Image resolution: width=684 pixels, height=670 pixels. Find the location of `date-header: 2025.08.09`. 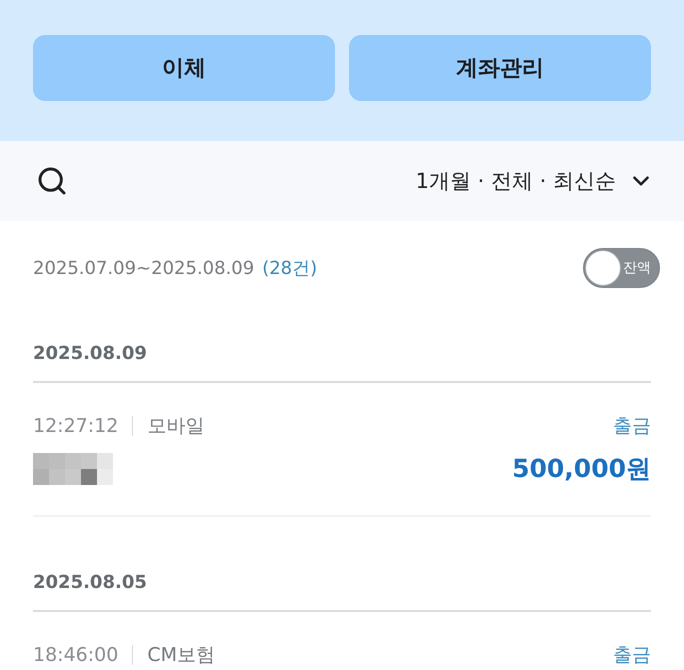

date-header: 2025.08.09 is located at coordinates (90, 354).